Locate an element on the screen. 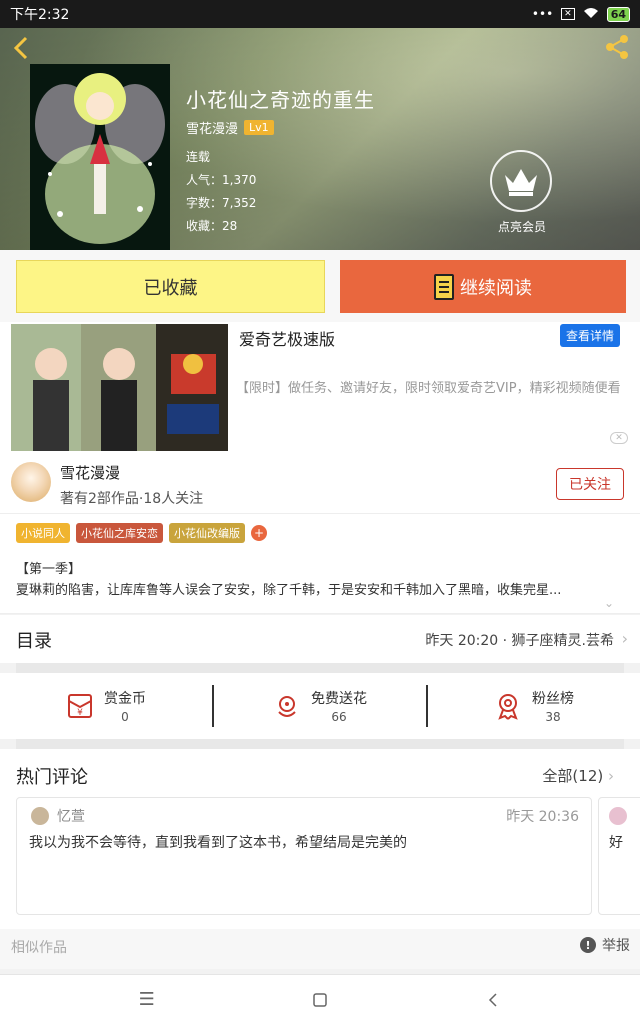 This screenshot has width=640, height=1024. book-popularity: 人气：1,370 is located at coordinates (221, 180).